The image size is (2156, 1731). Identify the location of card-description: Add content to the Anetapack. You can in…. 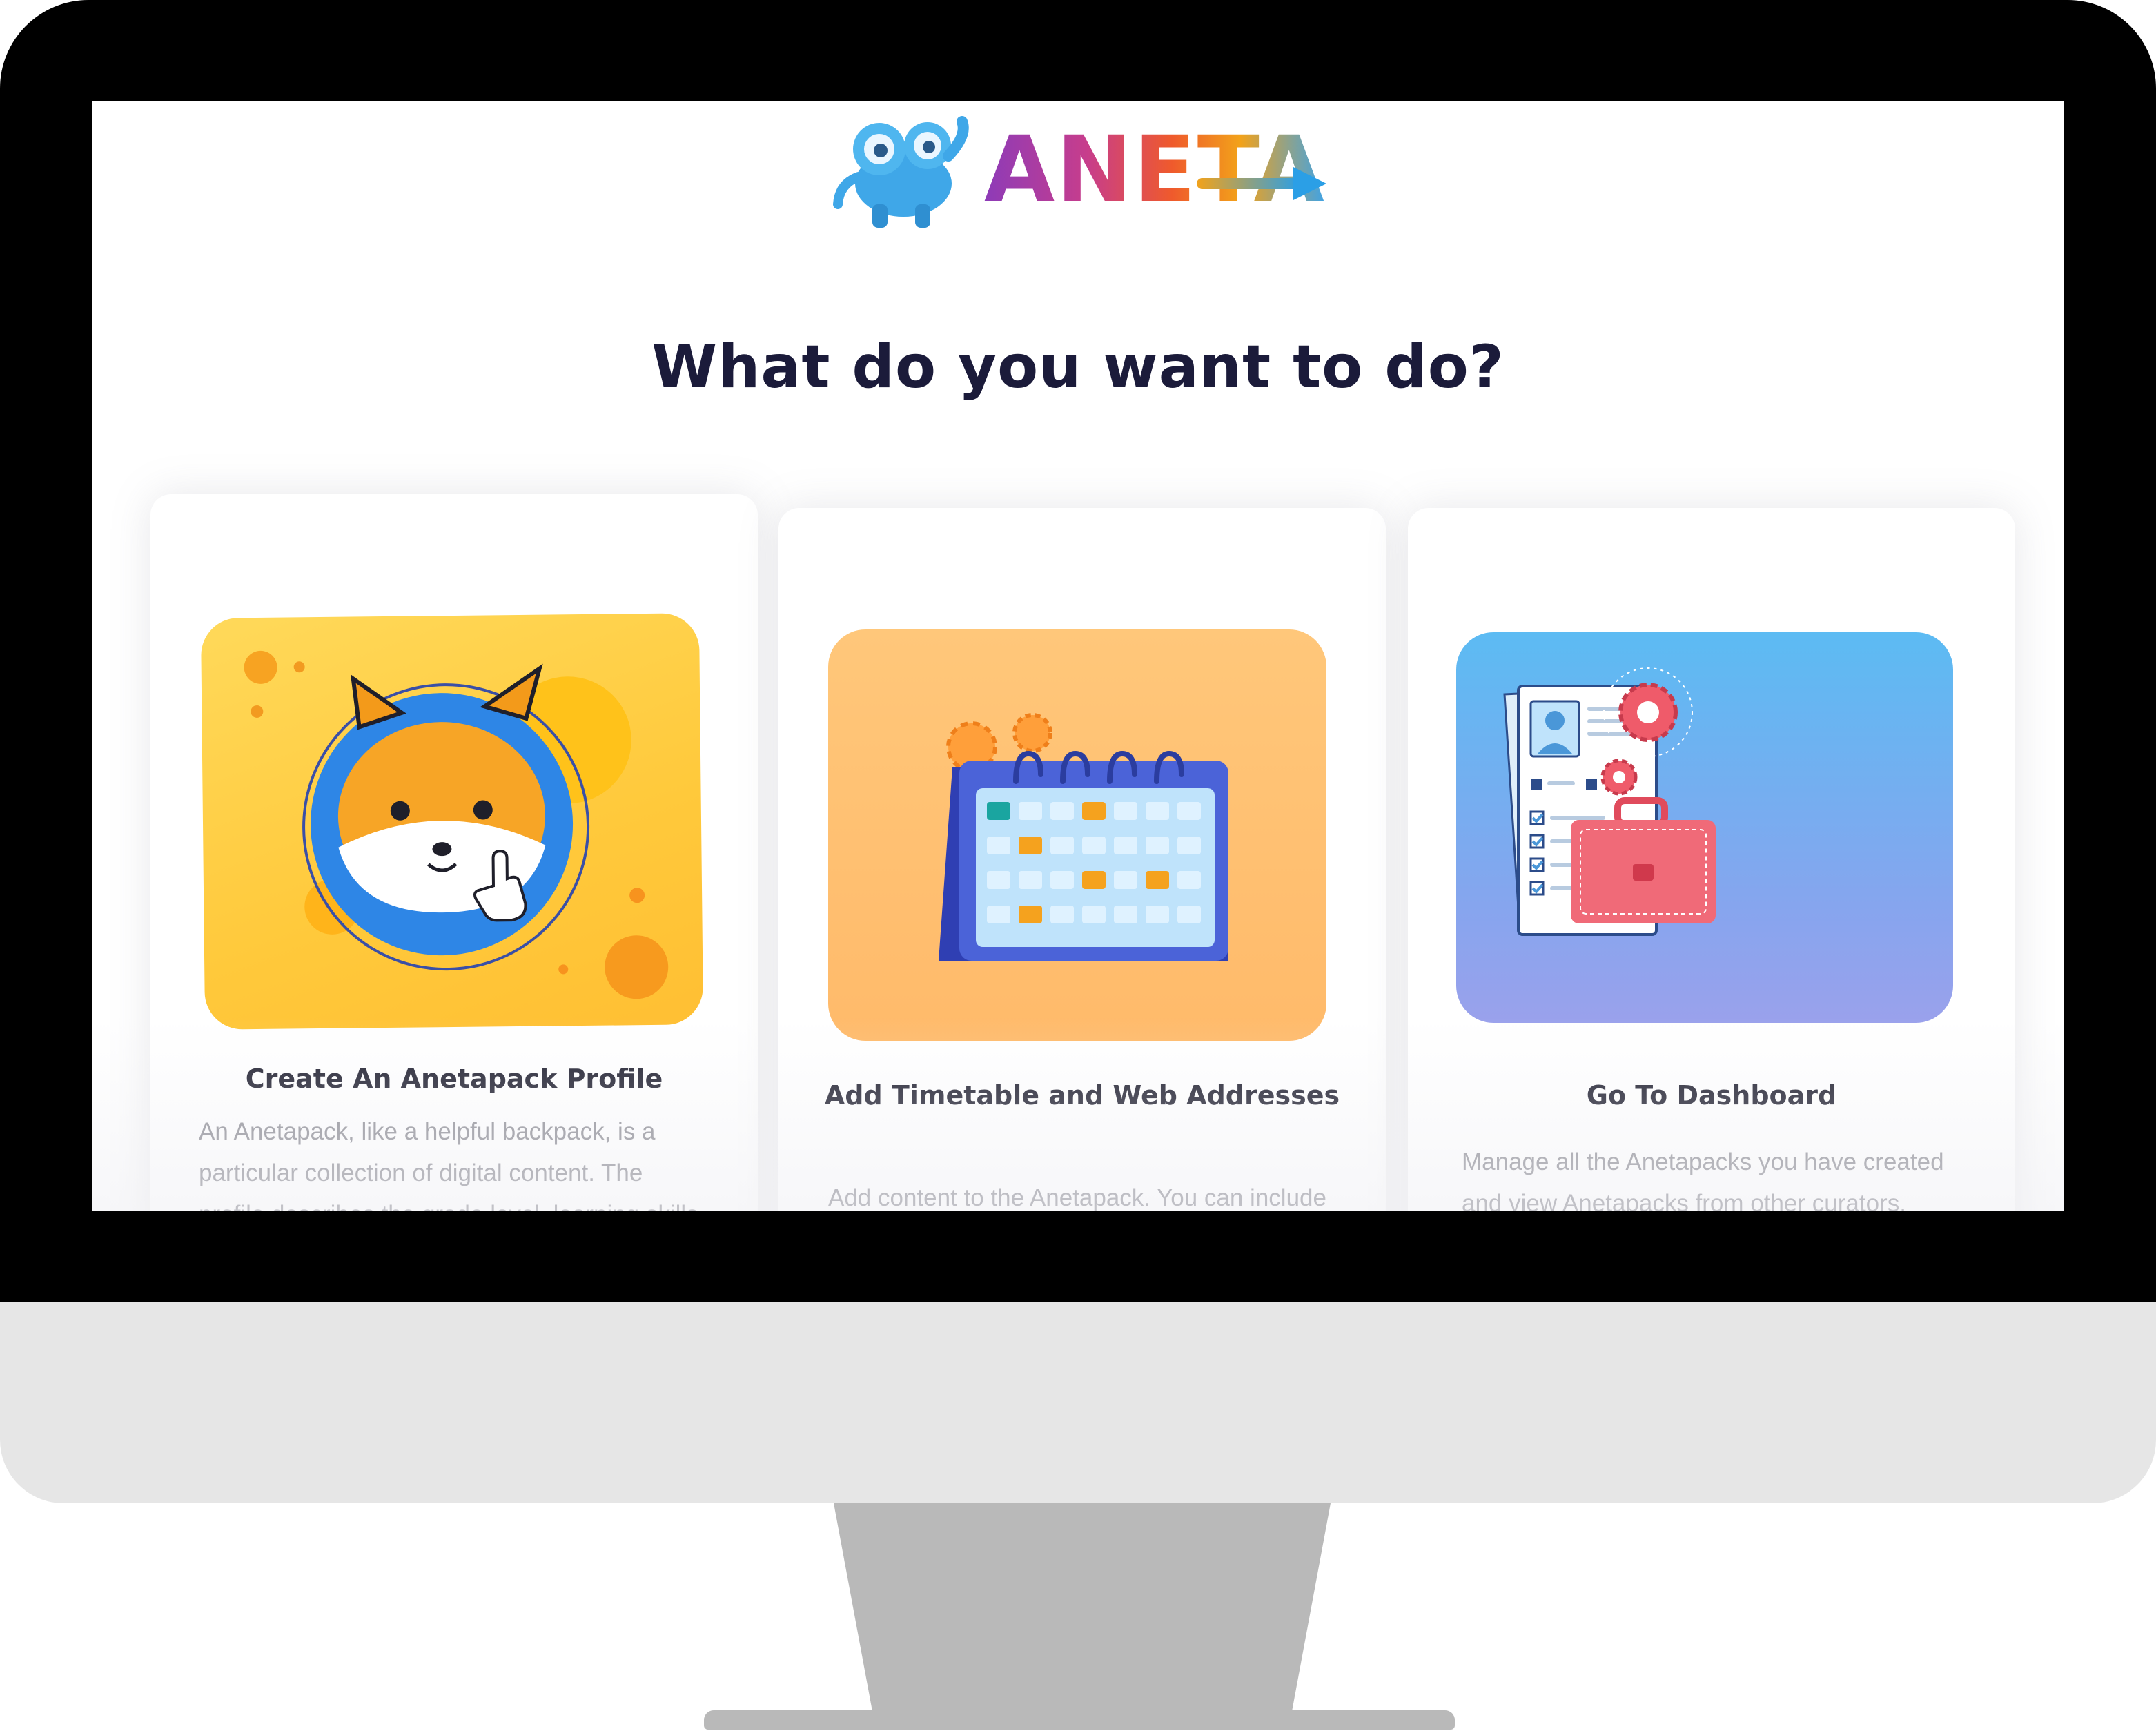
(1077, 1197).